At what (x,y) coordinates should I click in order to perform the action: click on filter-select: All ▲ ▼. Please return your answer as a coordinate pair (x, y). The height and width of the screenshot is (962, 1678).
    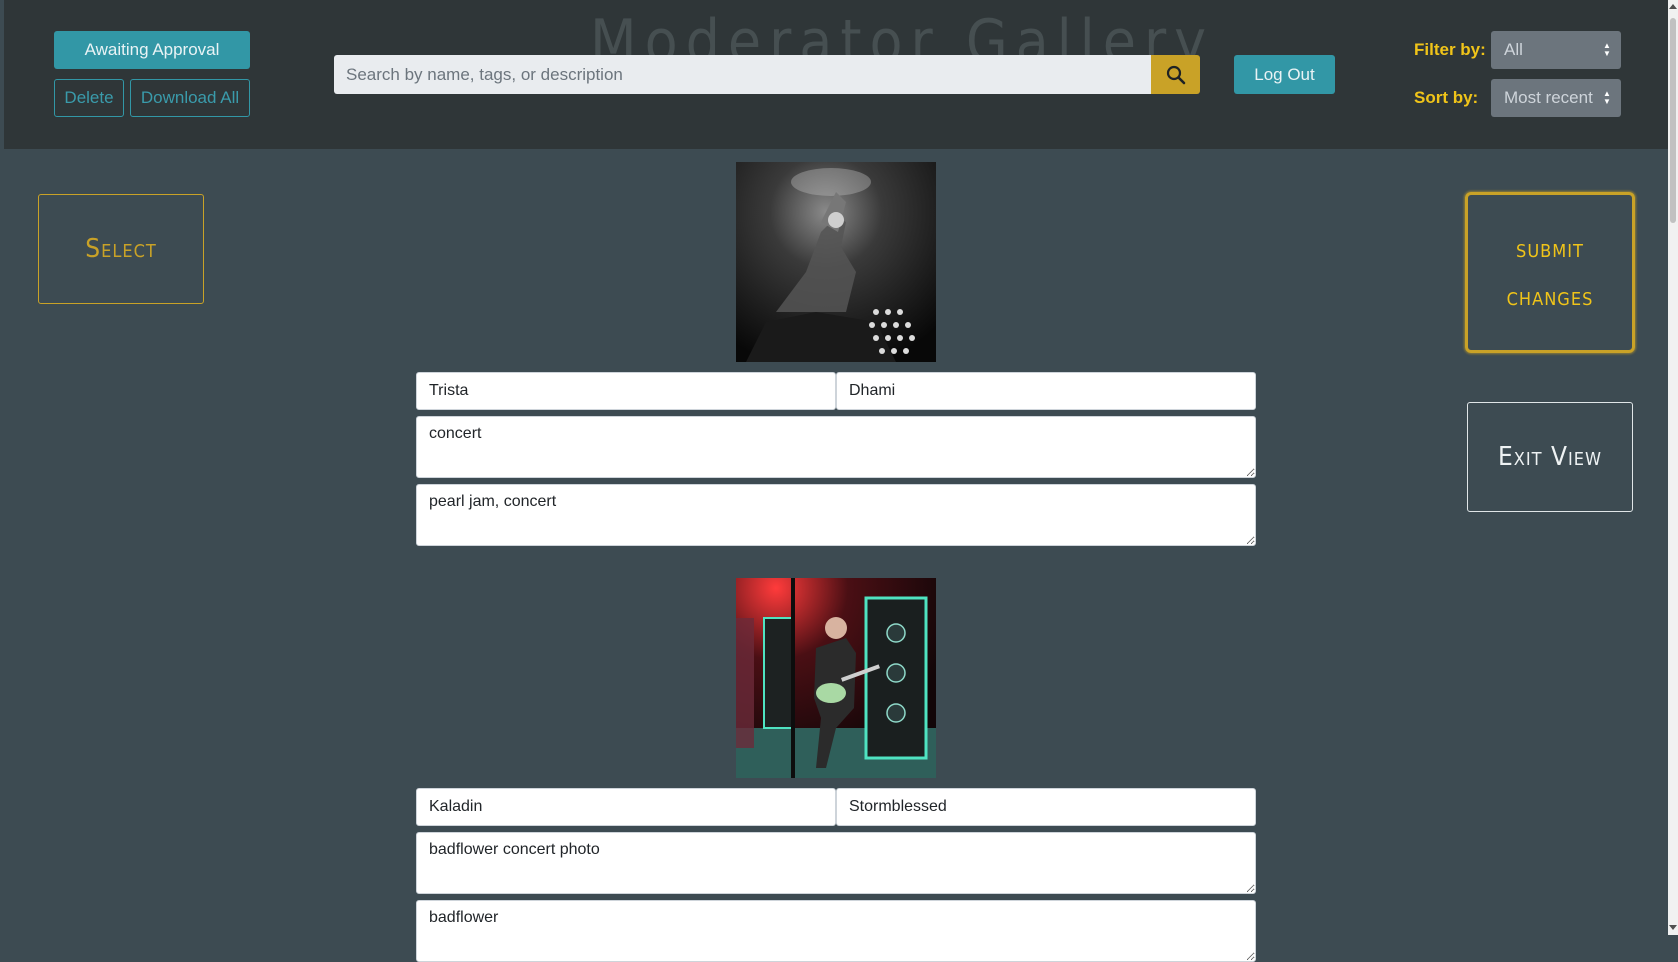
    Looking at the image, I should click on (1556, 50).